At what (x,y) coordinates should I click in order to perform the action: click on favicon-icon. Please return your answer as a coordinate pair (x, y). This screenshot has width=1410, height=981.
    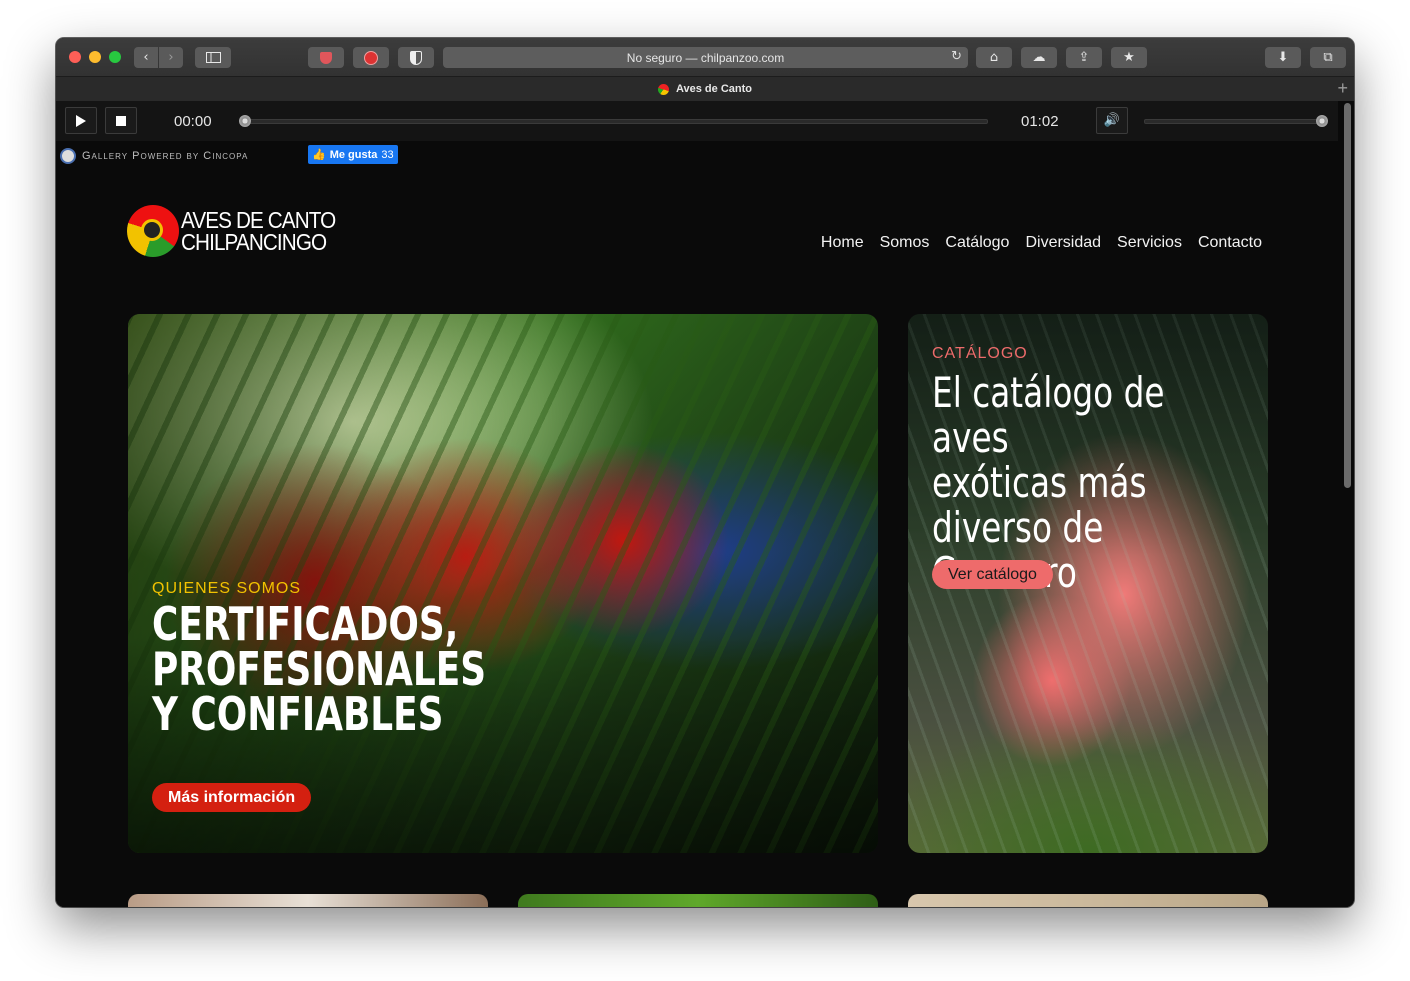
    Looking at the image, I should click on (663, 89).